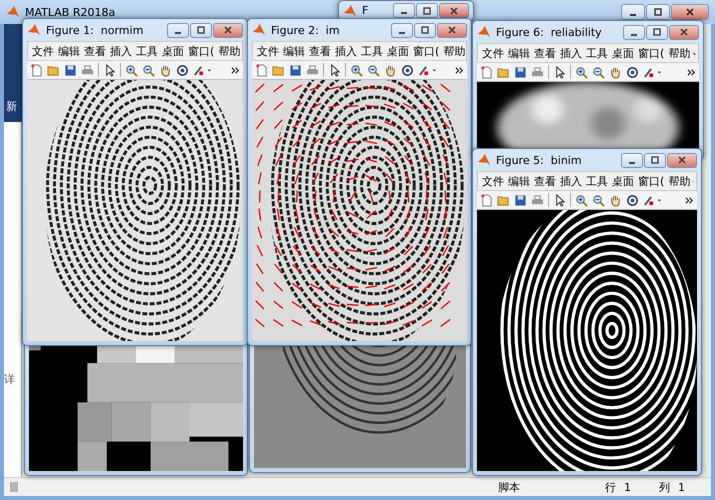 The height and width of the screenshot is (500, 715). What do you see at coordinates (509, 487) in the screenshot?
I see `status-mode: 脚本` at bounding box center [509, 487].